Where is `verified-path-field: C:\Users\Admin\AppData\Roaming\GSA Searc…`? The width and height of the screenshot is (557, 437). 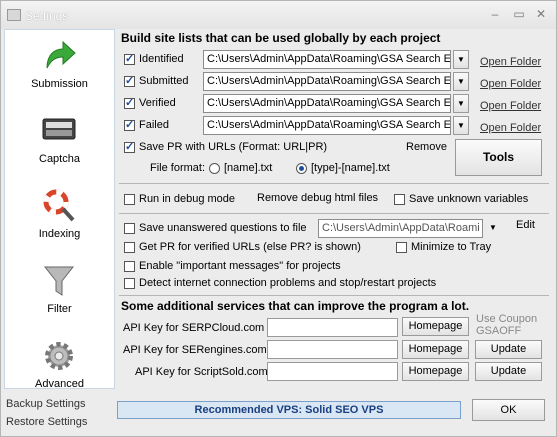 verified-path-field: C:\Users\Admin\AppData\Roaming\GSA Searc… is located at coordinates (327, 103).